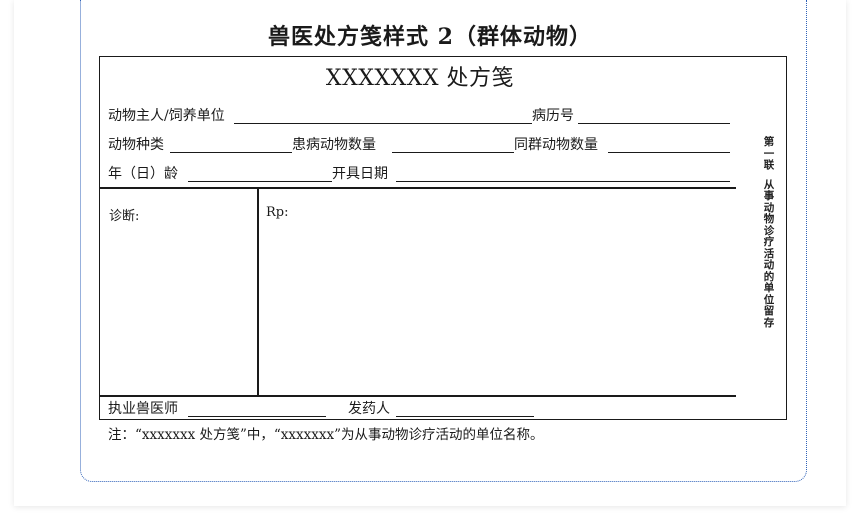 The image size is (860, 521). I want to click on owner-row: 动物主人/饲养单位 病历号, so click(419, 116).